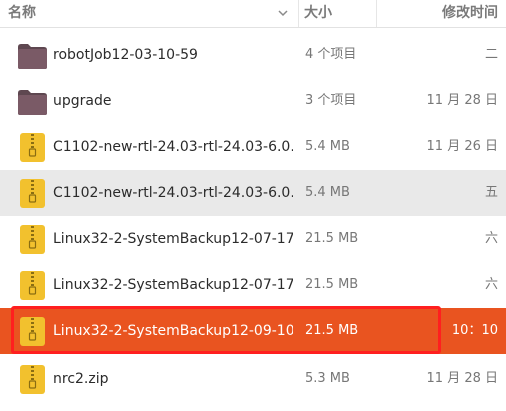 This screenshot has height=411, width=506. What do you see at coordinates (82, 101) in the screenshot?
I see `file-name: upgrade` at bounding box center [82, 101].